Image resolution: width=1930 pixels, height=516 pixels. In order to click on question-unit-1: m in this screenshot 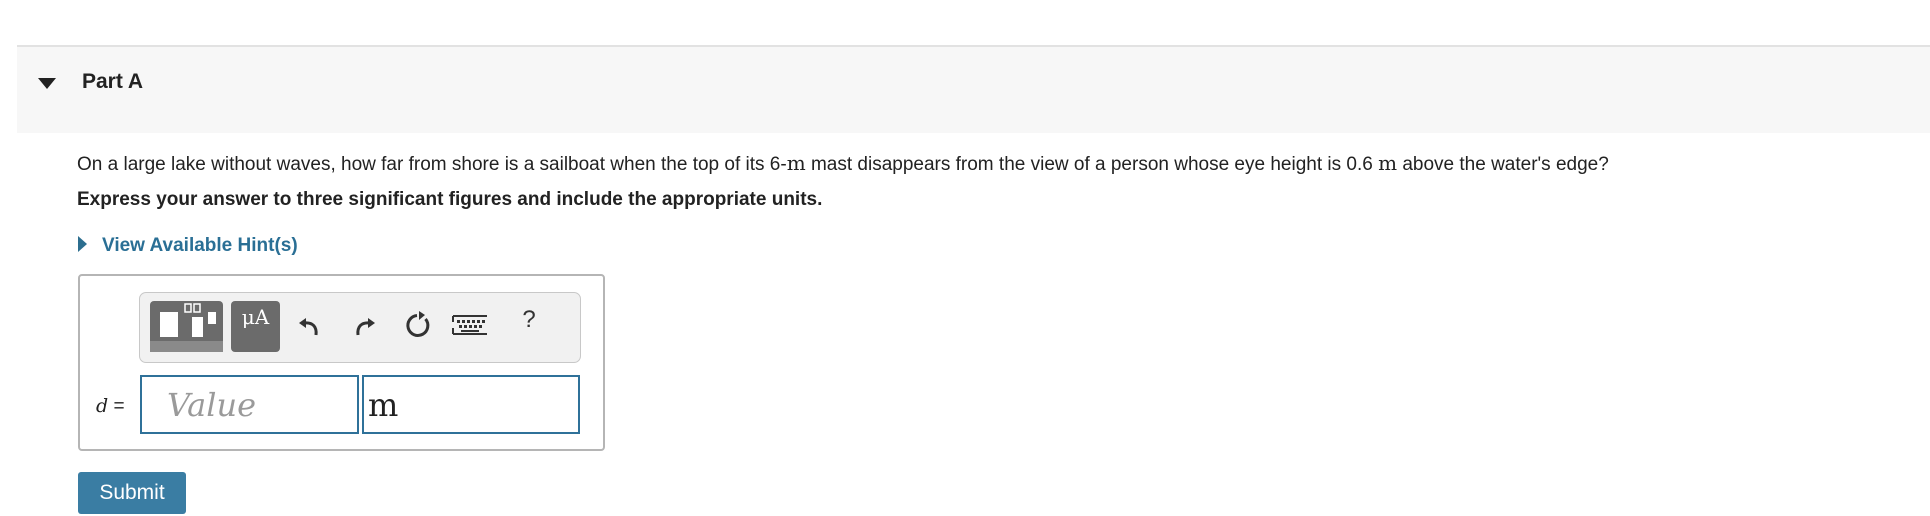, I will do `click(796, 163)`.